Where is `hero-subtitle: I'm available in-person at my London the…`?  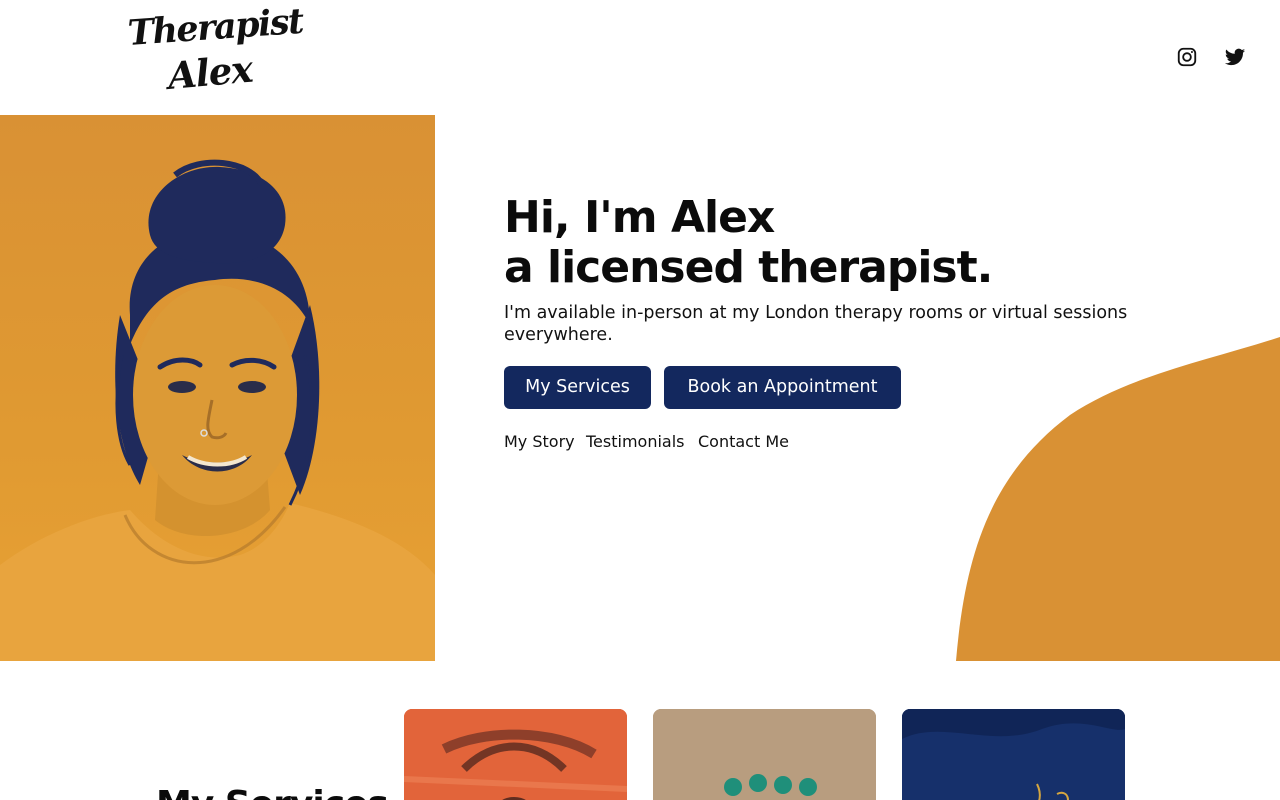
hero-subtitle: I'm available in-person at my London the… is located at coordinates (816, 324).